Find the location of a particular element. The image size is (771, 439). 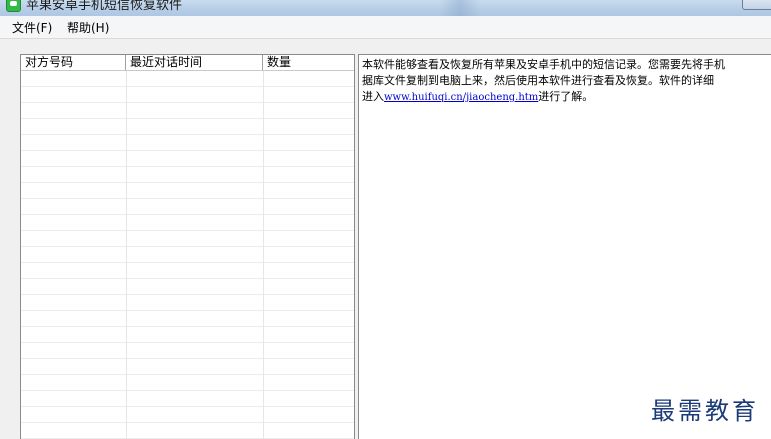

menu-help: 帮助(H) is located at coordinates (88, 27).